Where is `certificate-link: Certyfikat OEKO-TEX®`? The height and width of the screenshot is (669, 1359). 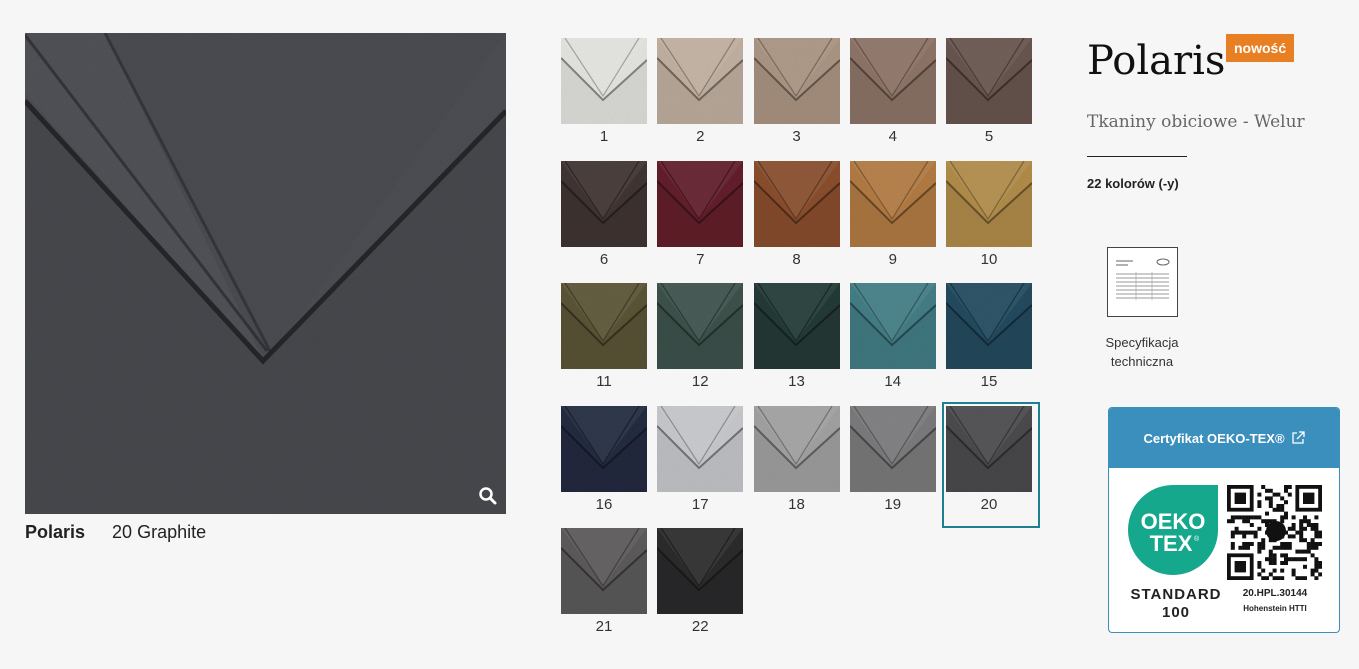 certificate-link: Certyfikat OEKO-TEX® is located at coordinates (1224, 438).